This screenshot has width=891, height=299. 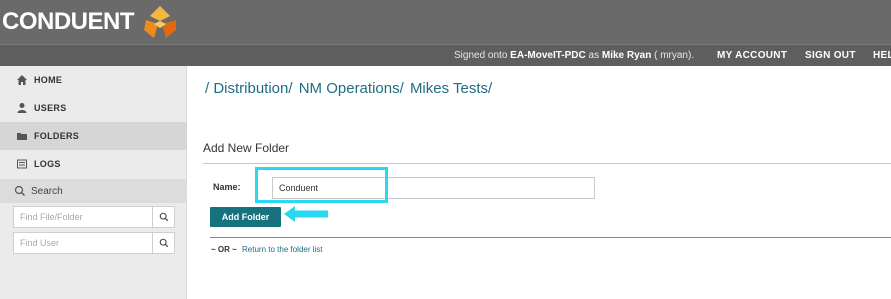 What do you see at coordinates (445, 22) in the screenshot?
I see `header: CONDUENT` at bounding box center [445, 22].